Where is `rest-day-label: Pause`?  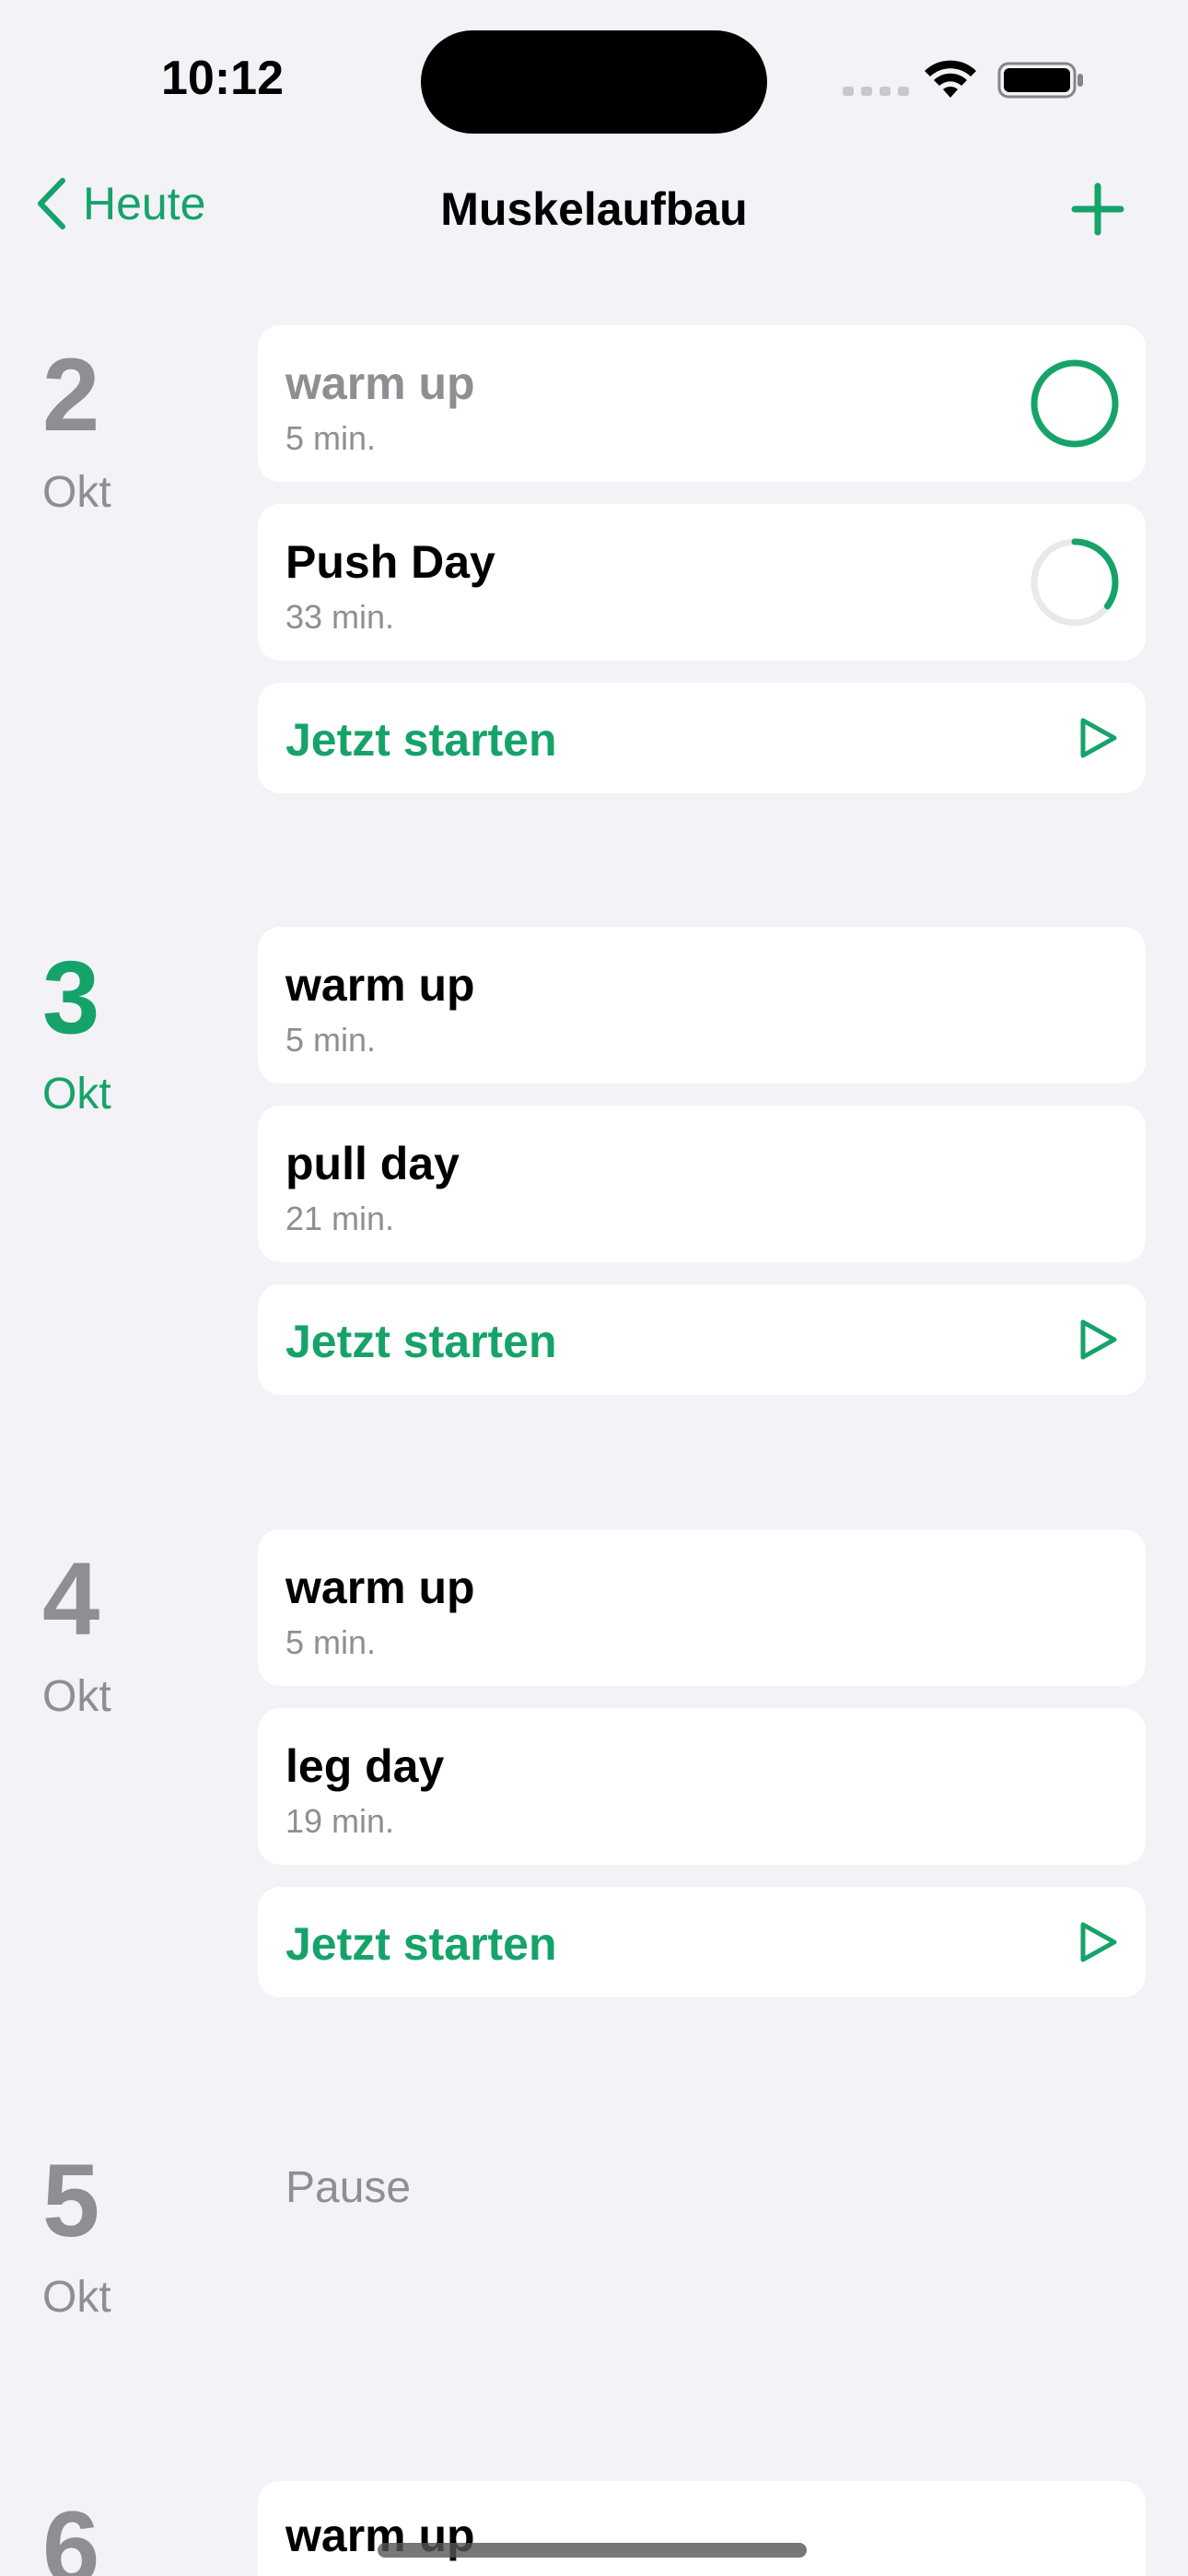 rest-day-label: Pause is located at coordinates (348, 2187).